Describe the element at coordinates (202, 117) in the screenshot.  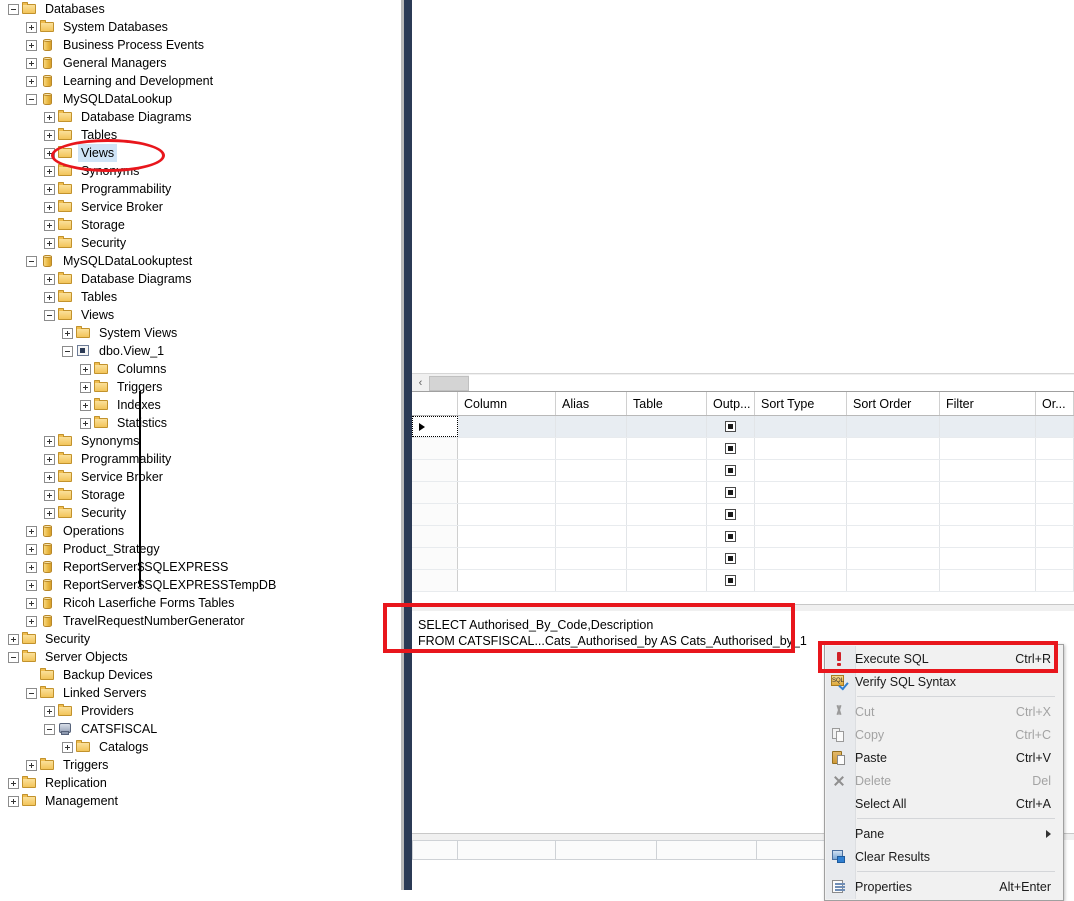
I see `tree-item-database-diagrams: Database Diagrams` at that location.